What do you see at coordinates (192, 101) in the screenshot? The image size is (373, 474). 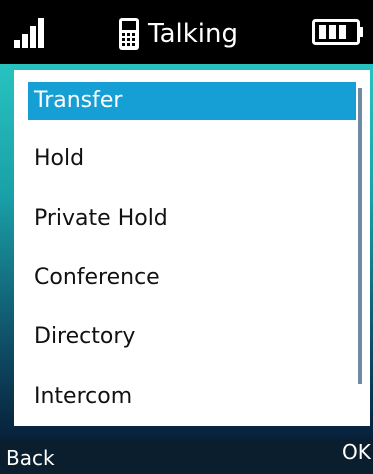 I see `menu-item-transfer: Transfer` at bounding box center [192, 101].